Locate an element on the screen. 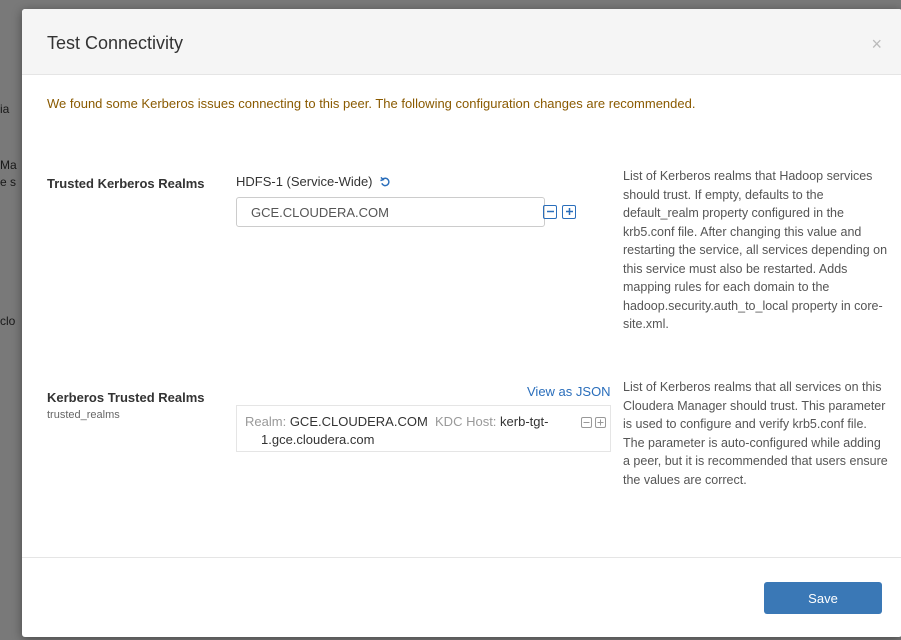  dialog-header: Test Connectivity × is located at coordinates (461, 42).